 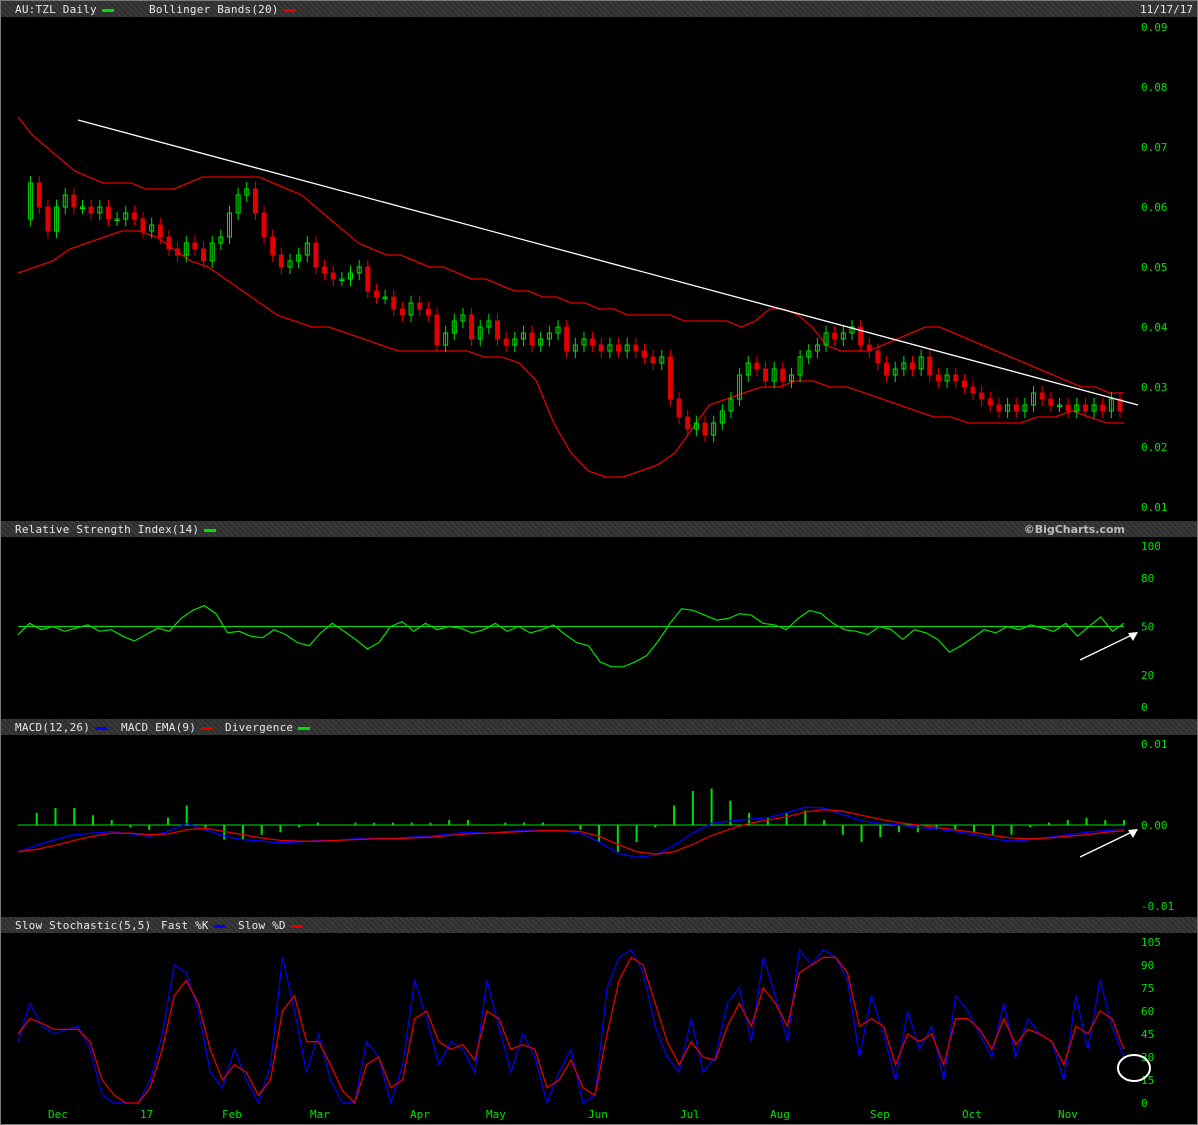 I want to click on stoch-label: Slow Stochastic(5,5), so click(x=83, y=925).